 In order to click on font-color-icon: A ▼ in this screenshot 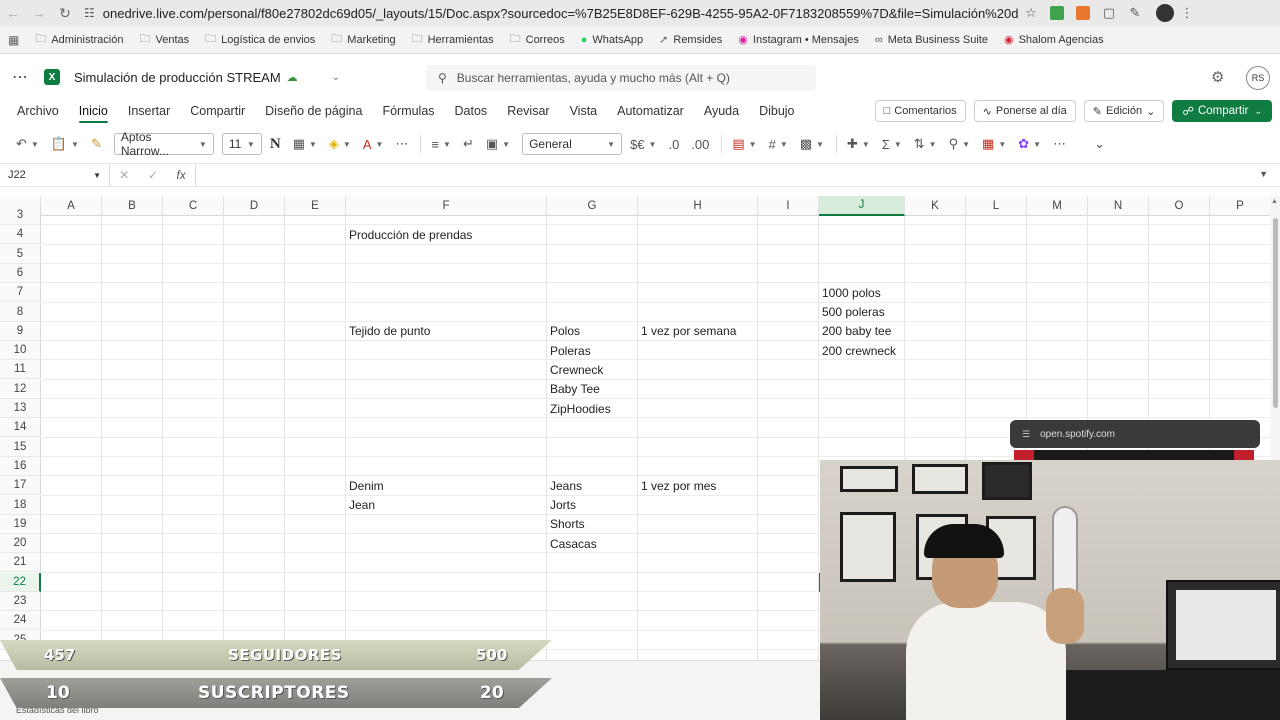, I will do `click(373, 144)`.